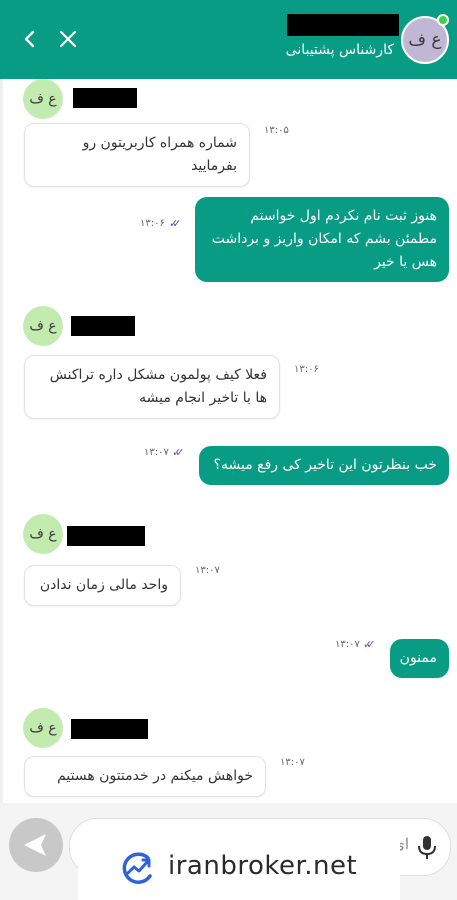 The height and width of the screenshot is (900, 457). Describe the element at coordinates (343, 25) in the screenshot. I see `redacted-agent-name` at that location.